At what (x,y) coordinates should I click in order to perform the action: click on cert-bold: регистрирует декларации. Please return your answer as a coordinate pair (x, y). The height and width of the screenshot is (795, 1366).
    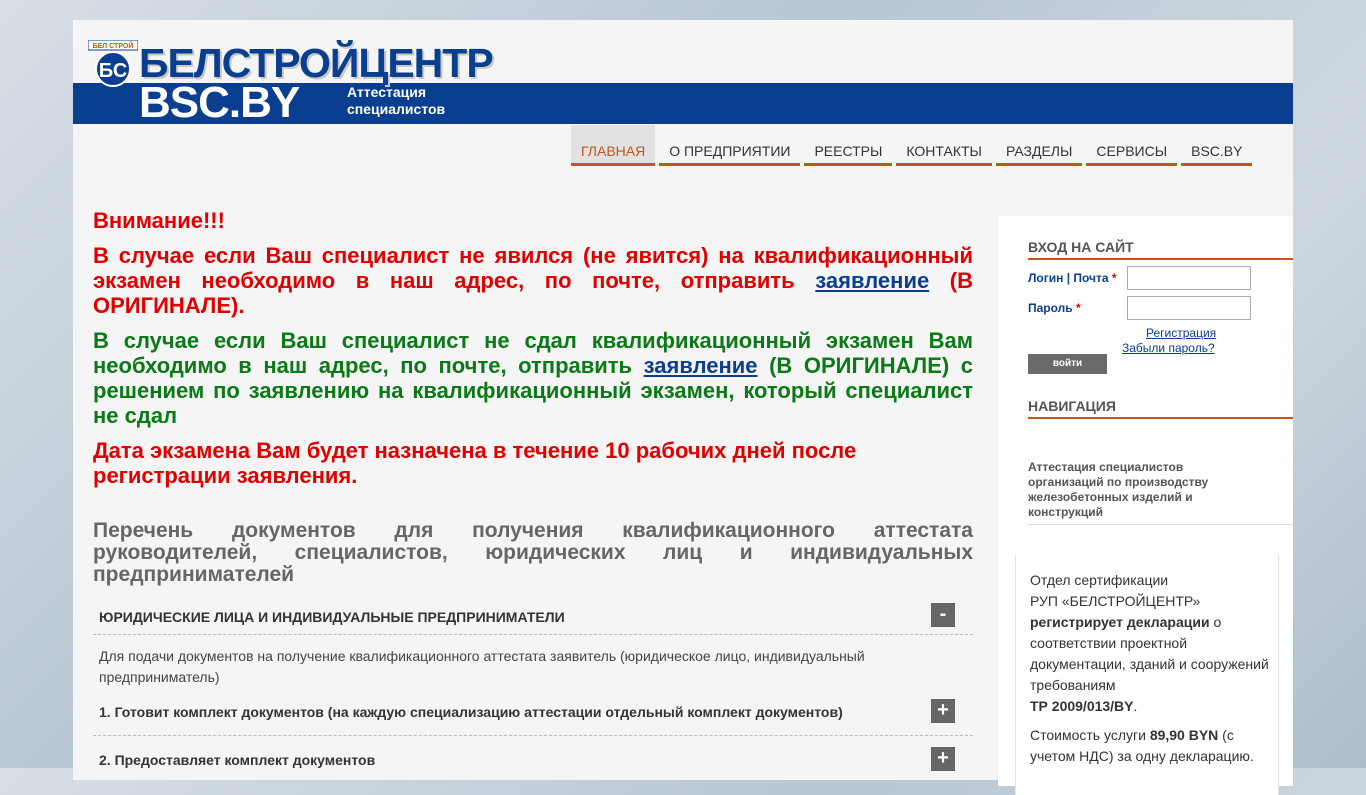
    Looking at the image, I should click on (1120, 622).